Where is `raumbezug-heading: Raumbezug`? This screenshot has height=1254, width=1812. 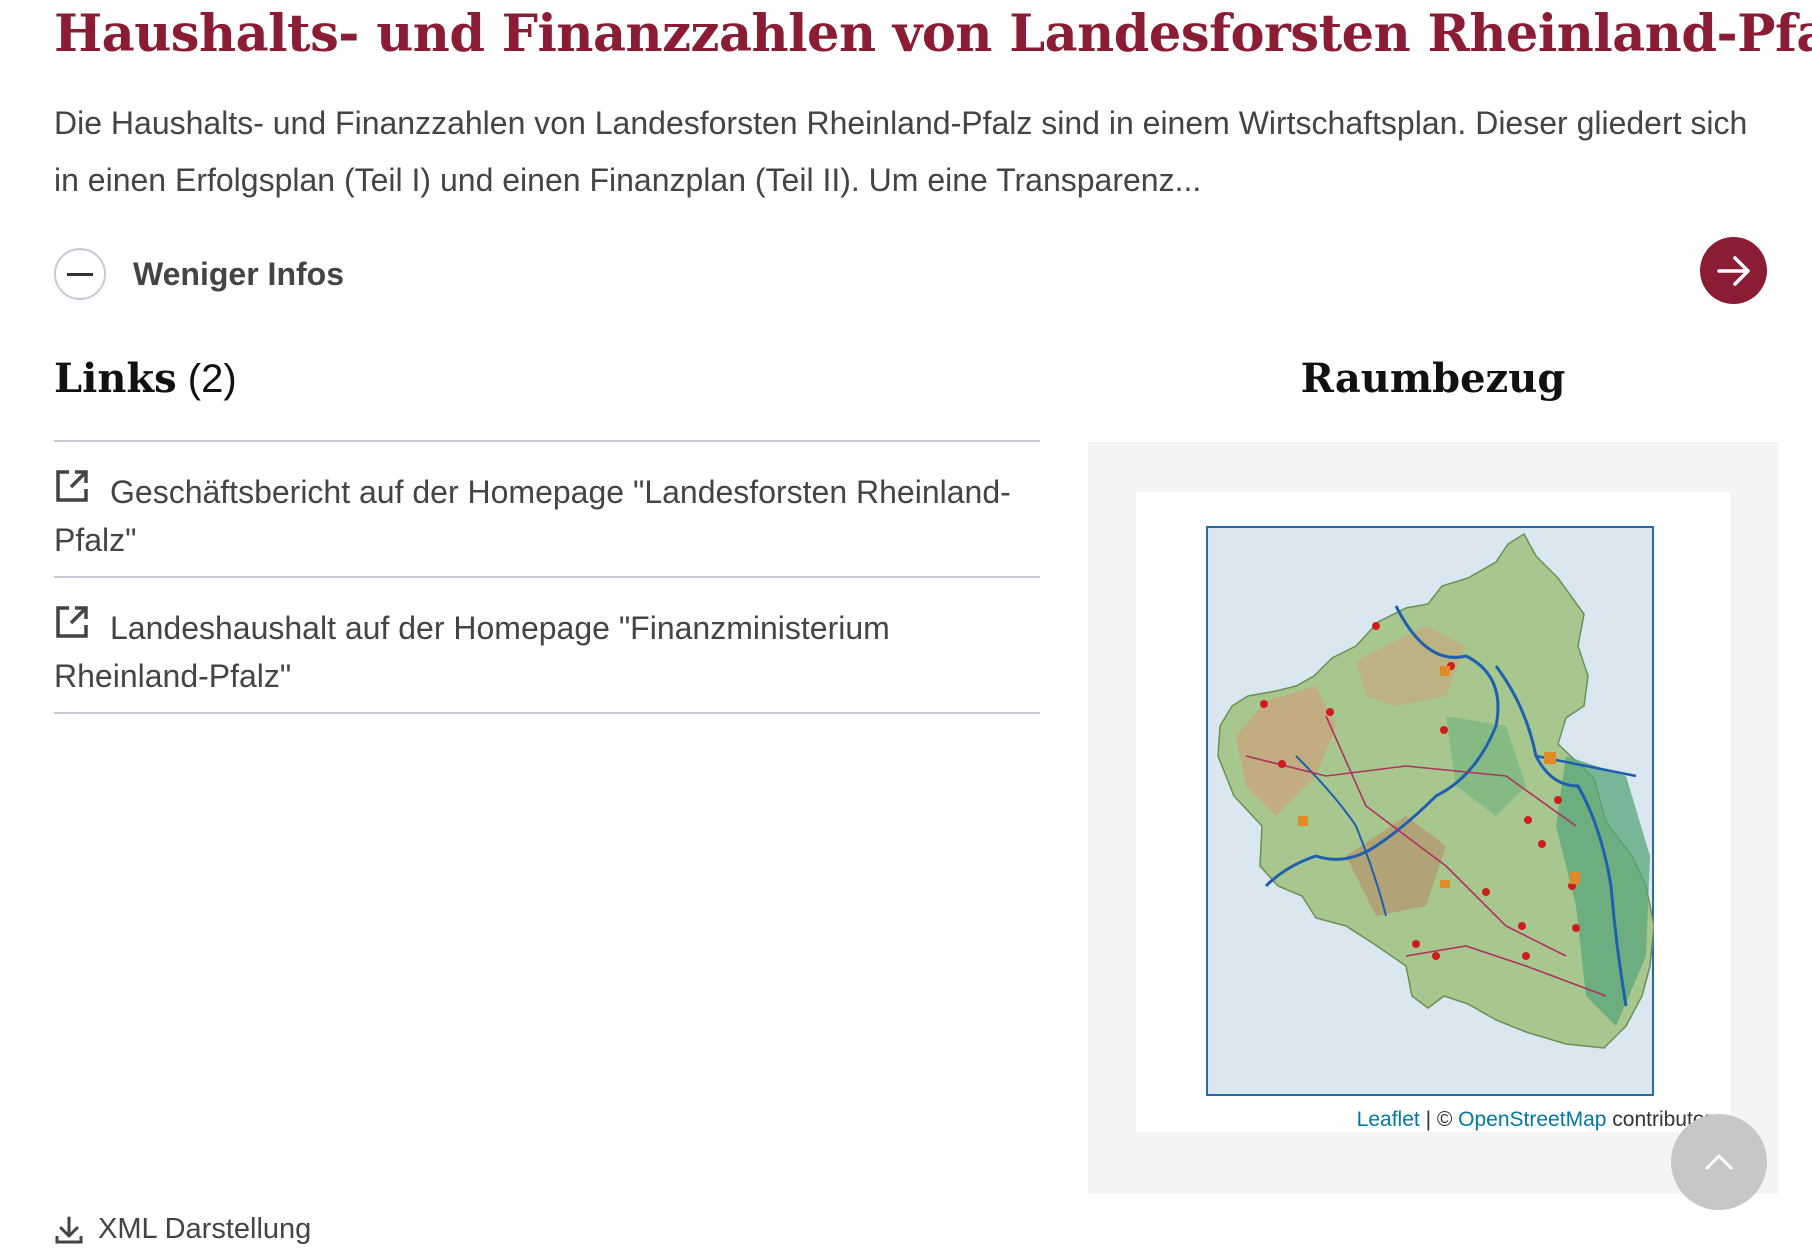
raumbezug-heading: Raumbezug is located at coordinates (1433, 378).